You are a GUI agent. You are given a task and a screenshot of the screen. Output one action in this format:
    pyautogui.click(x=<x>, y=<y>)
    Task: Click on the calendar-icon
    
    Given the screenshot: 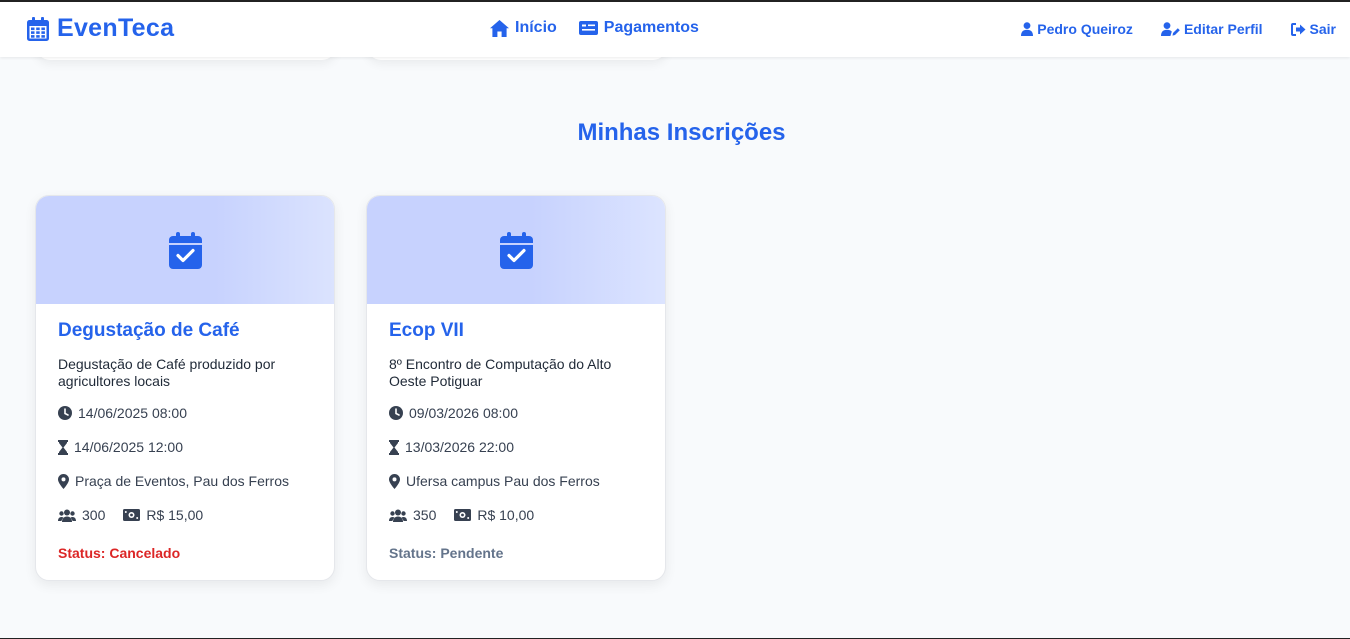 What is the action you would take?
    pyautogui.click(x=38, y=28)
    